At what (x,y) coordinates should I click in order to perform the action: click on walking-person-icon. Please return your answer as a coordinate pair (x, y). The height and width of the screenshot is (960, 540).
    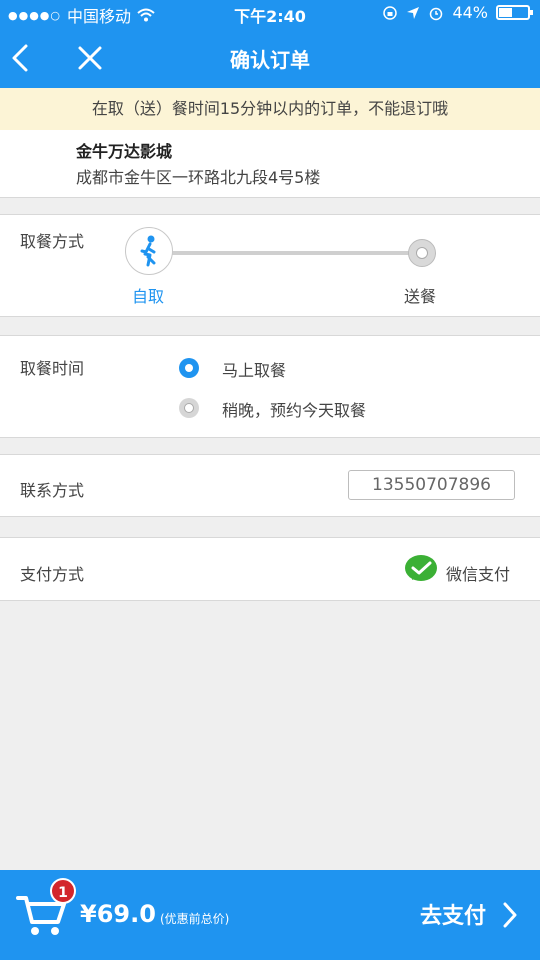
    Looking at the image, I should click on (148, 251).